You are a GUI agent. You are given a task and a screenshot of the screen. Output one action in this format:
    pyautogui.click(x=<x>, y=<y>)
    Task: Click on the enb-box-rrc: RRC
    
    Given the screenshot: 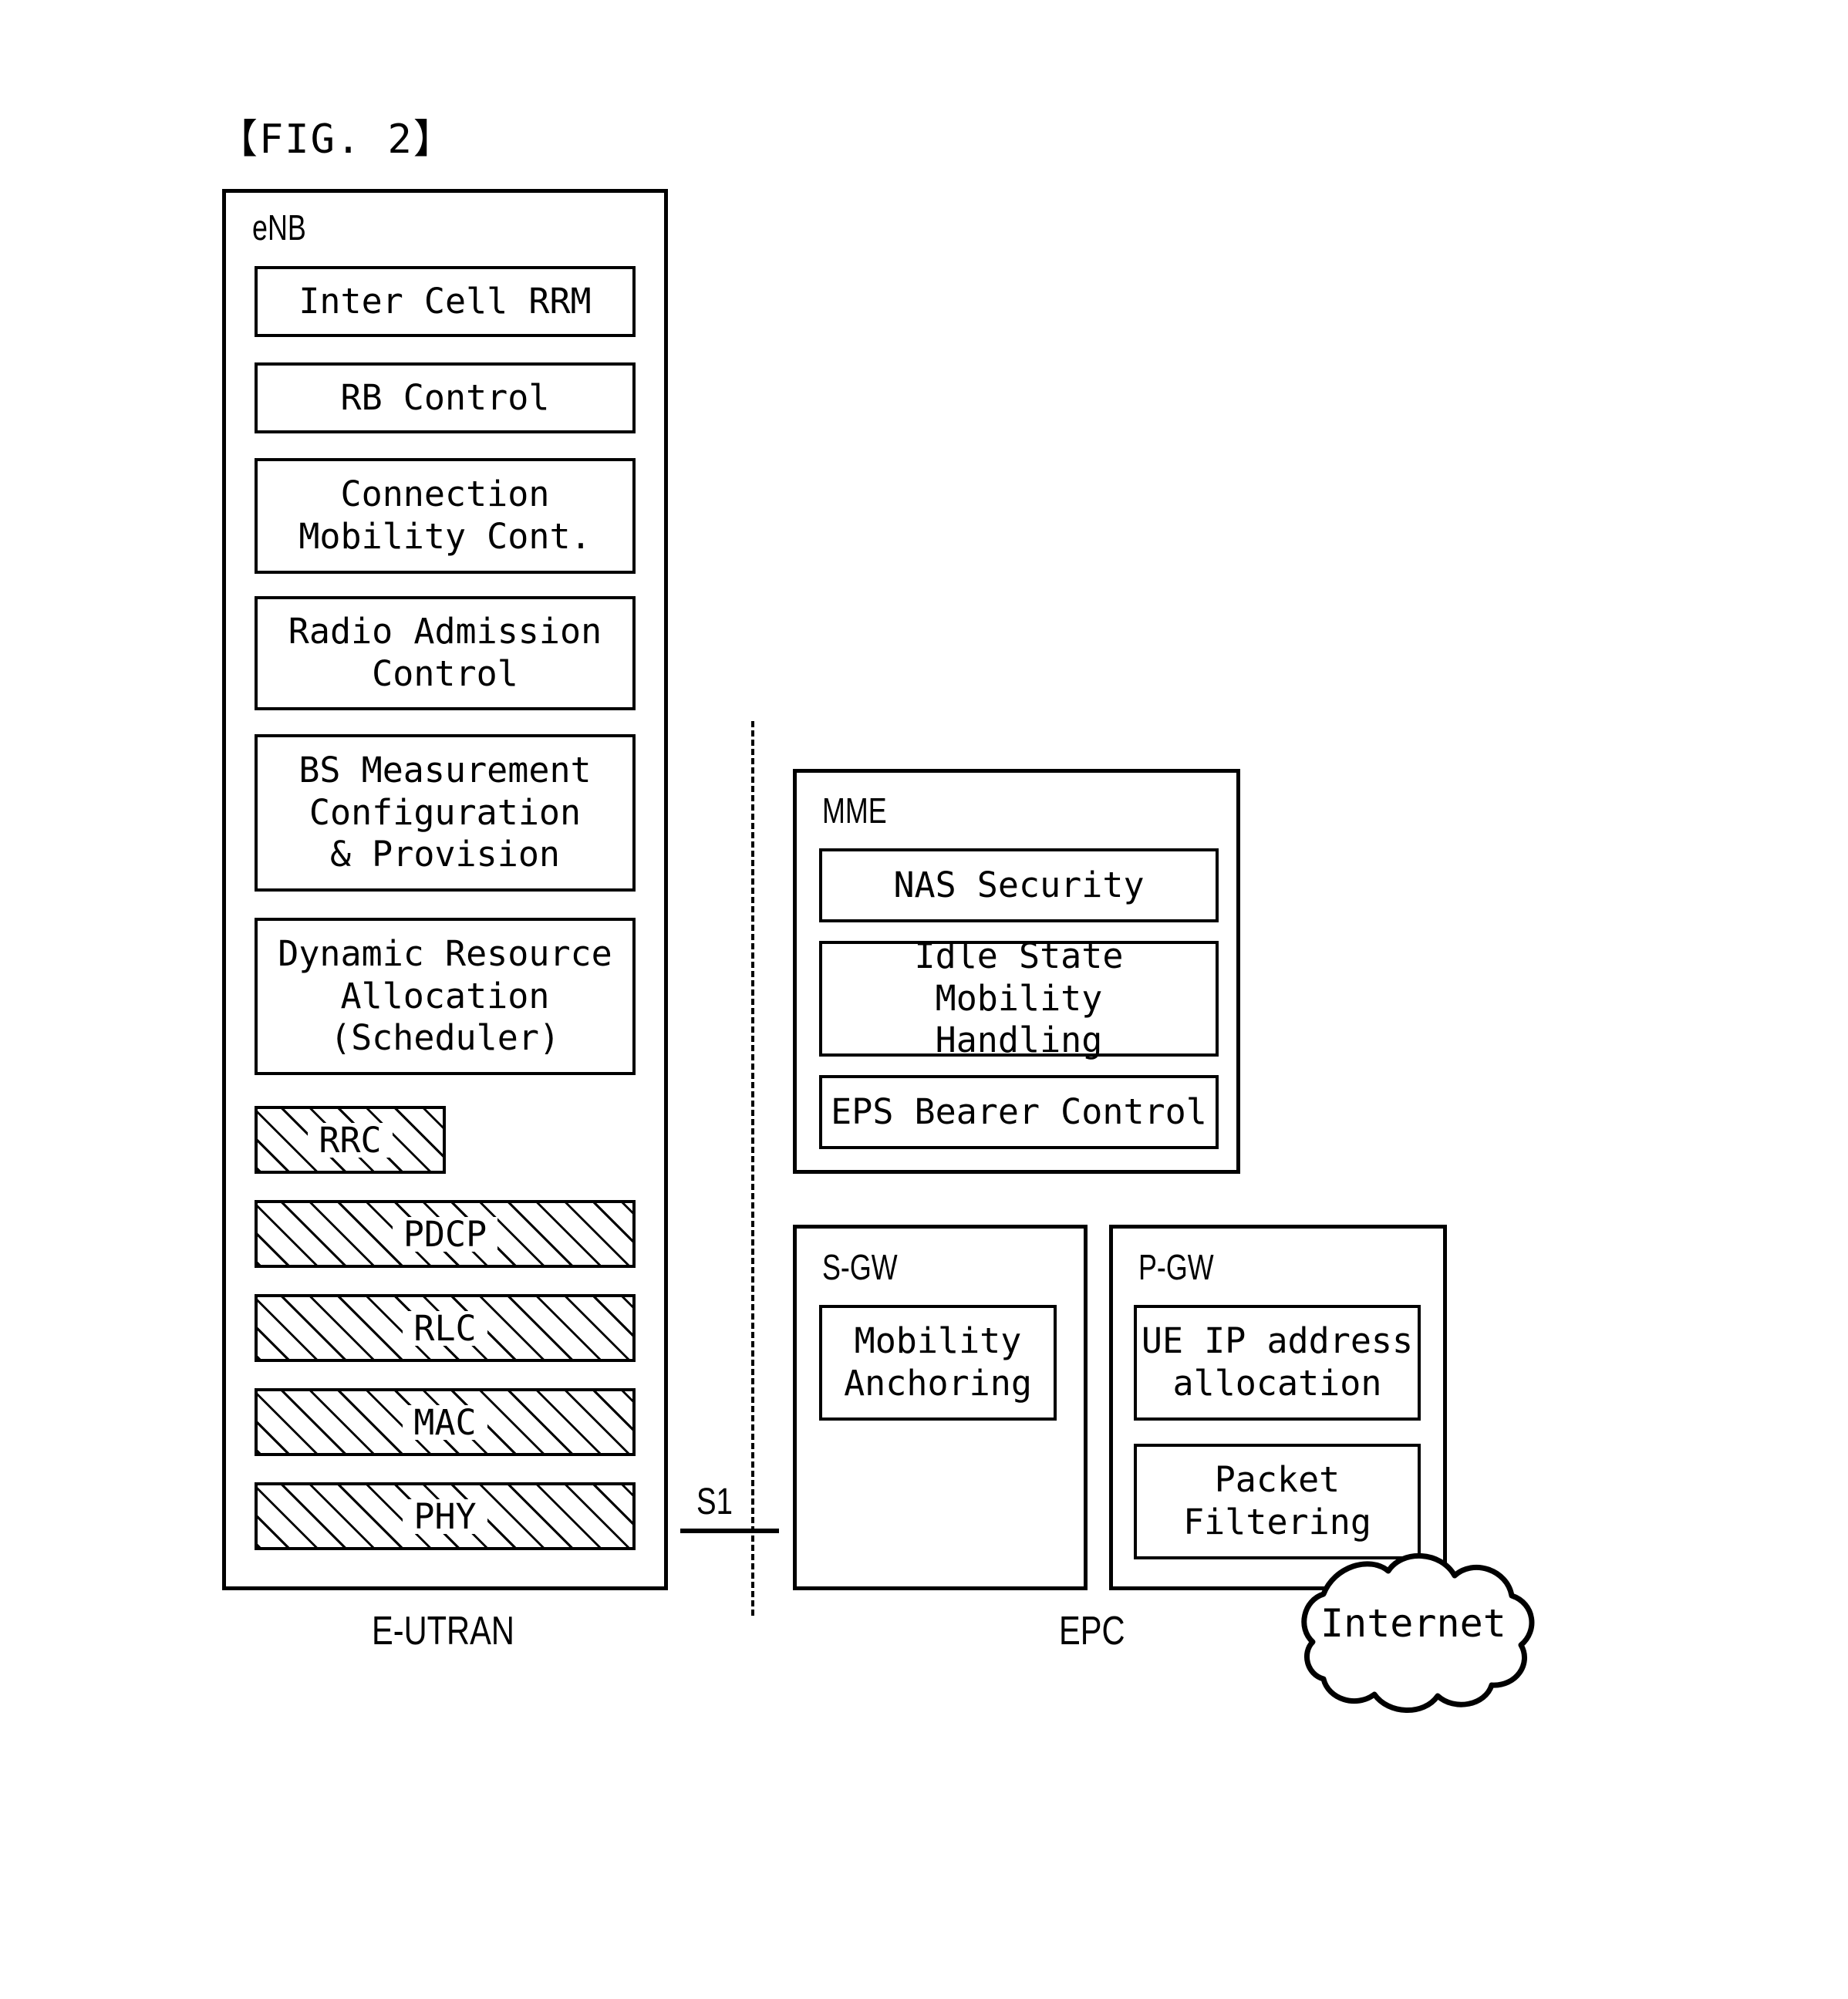 What is the action you would take?
    pyautogui.click(x=350, y=1140)
    